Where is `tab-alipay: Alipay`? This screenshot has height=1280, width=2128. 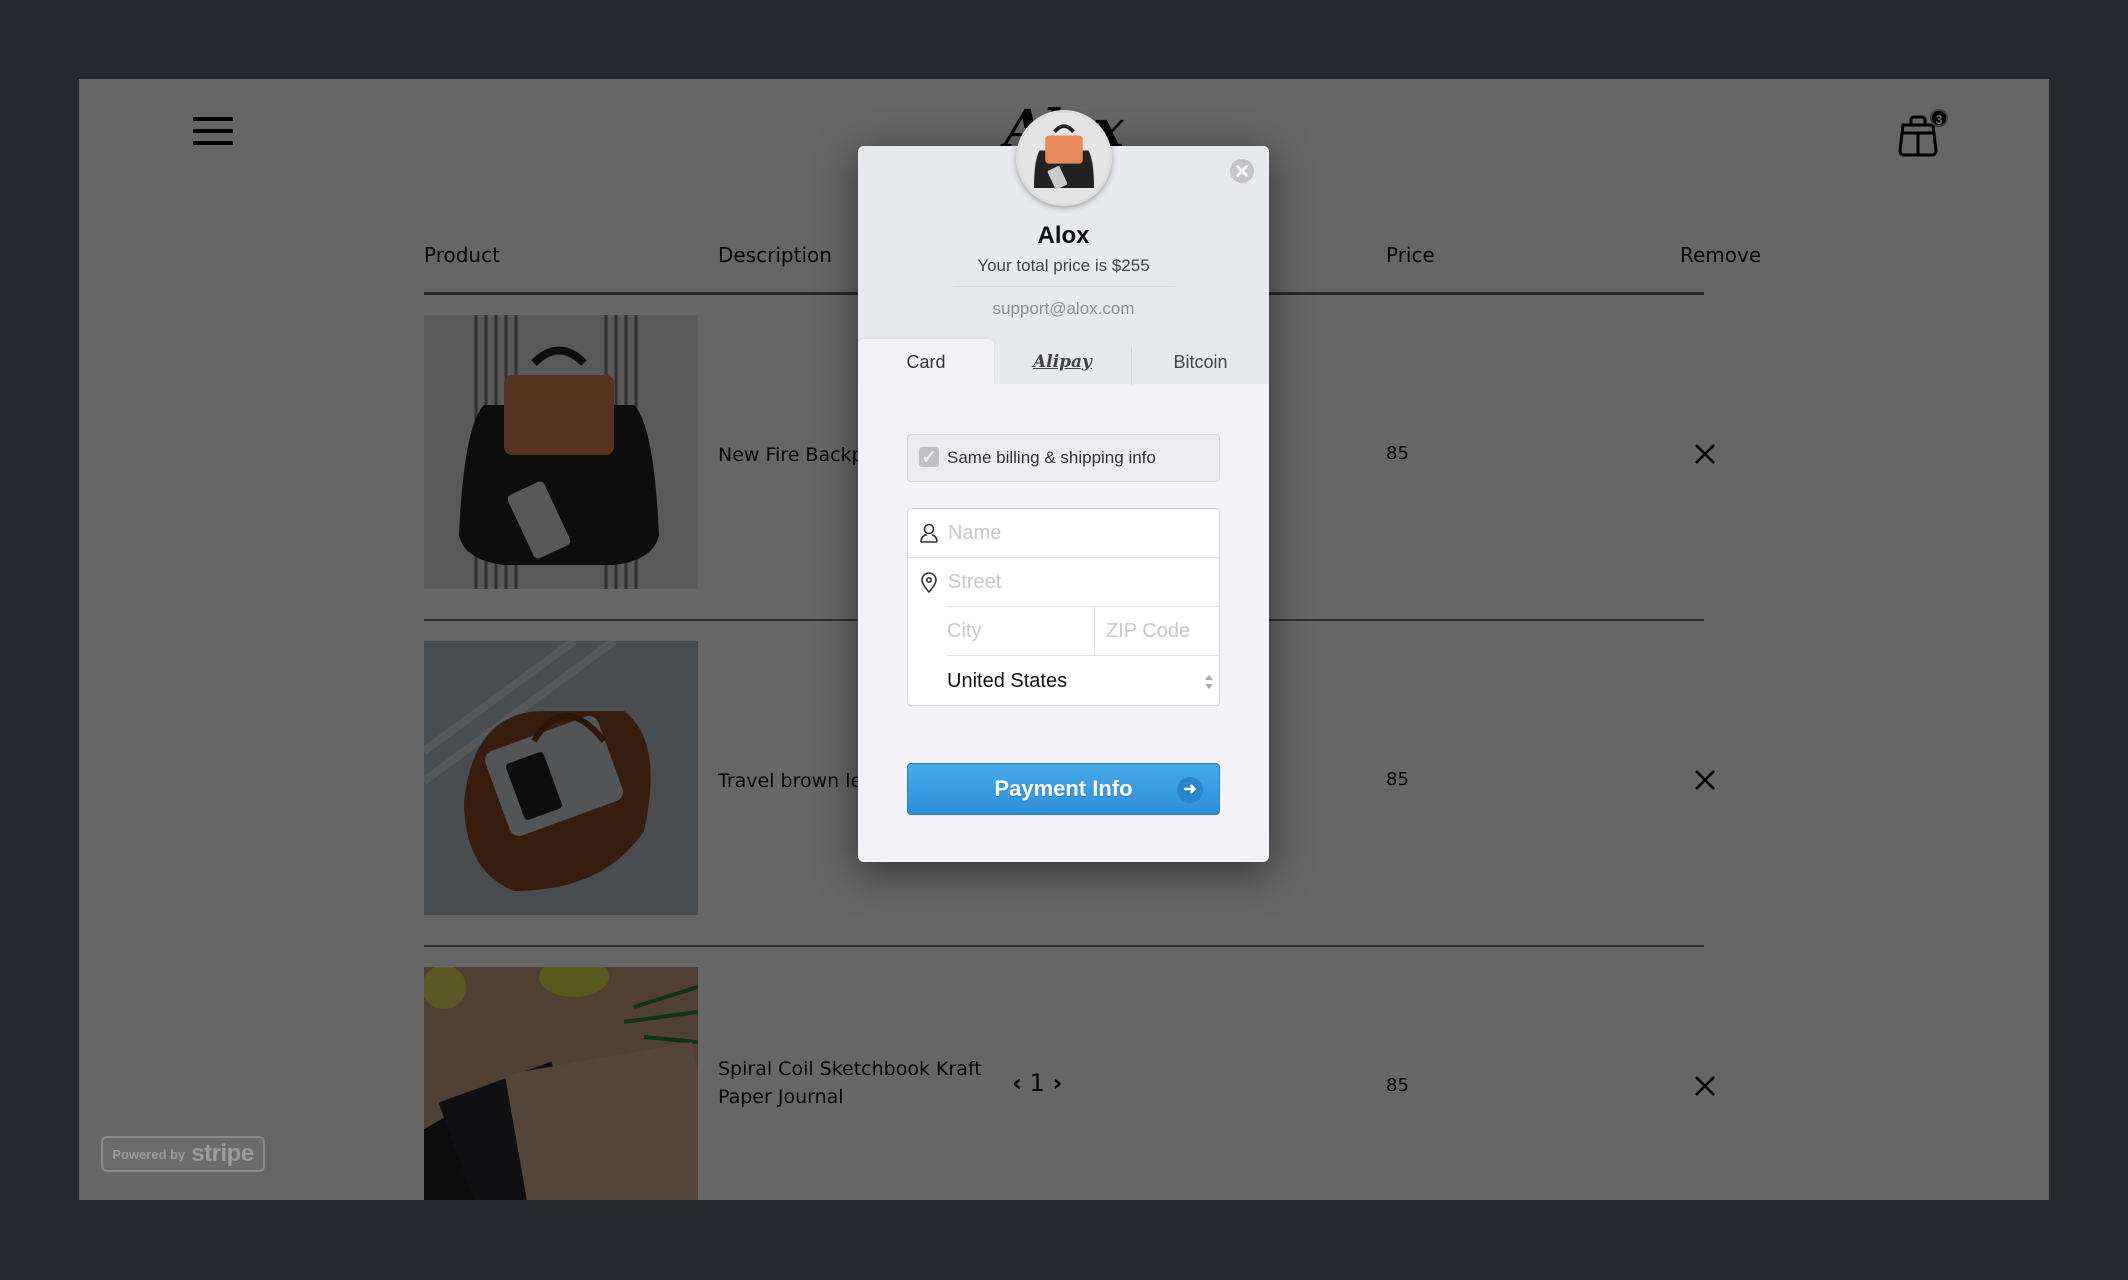 tab-alipay: Alipay is located at coordinates (1062, 362).